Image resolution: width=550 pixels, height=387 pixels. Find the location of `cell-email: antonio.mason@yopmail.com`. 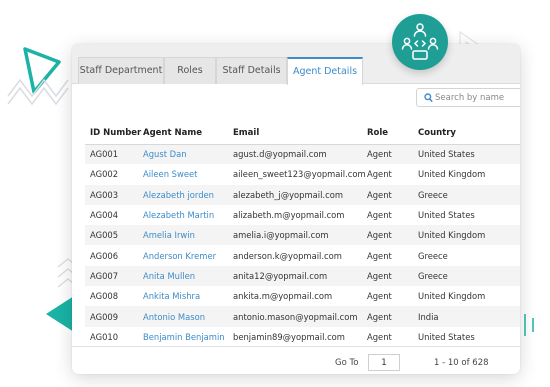

cell-email: antonio.mason@yopmail.com is located at coordinates (300, 316).